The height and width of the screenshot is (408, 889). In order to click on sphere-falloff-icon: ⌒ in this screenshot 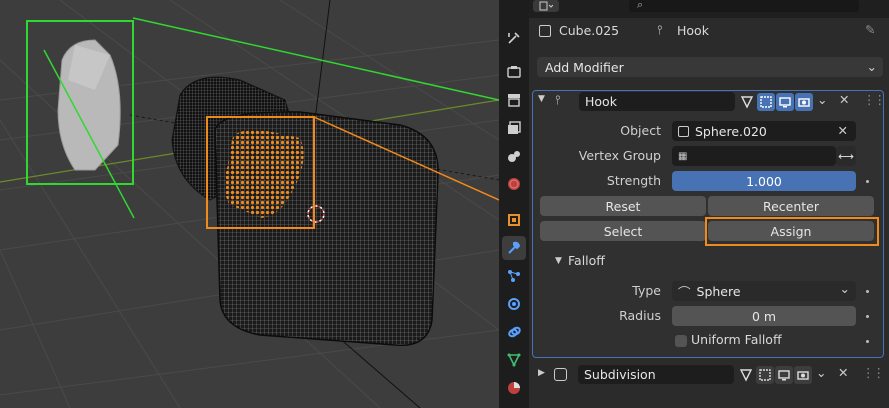, I will do `click(684, 292)`.